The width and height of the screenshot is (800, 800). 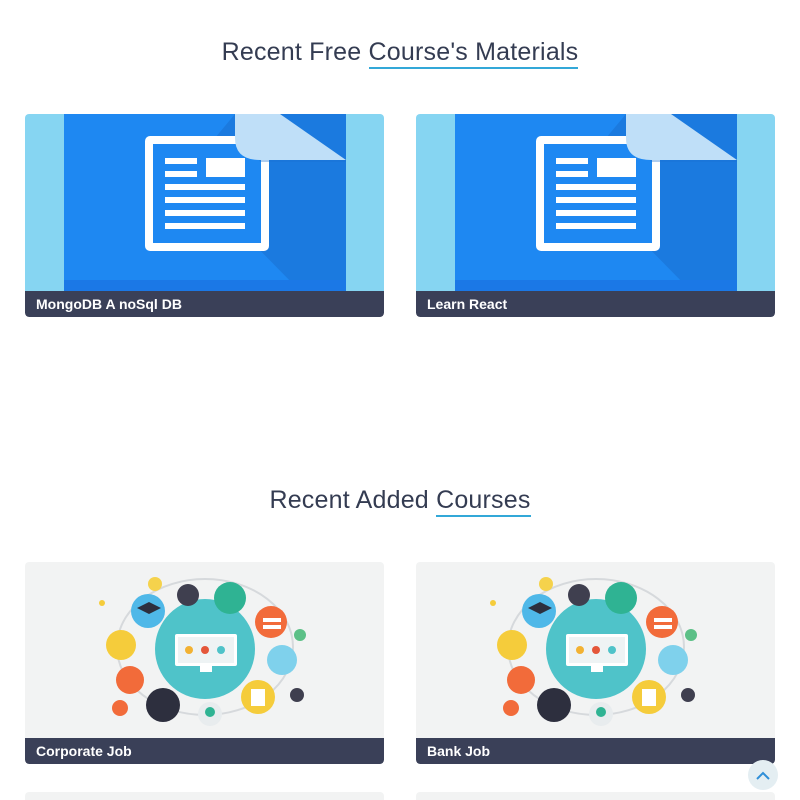 I want to click on materials-title-underlined: Course's Materials, so click(x=473, y=53).